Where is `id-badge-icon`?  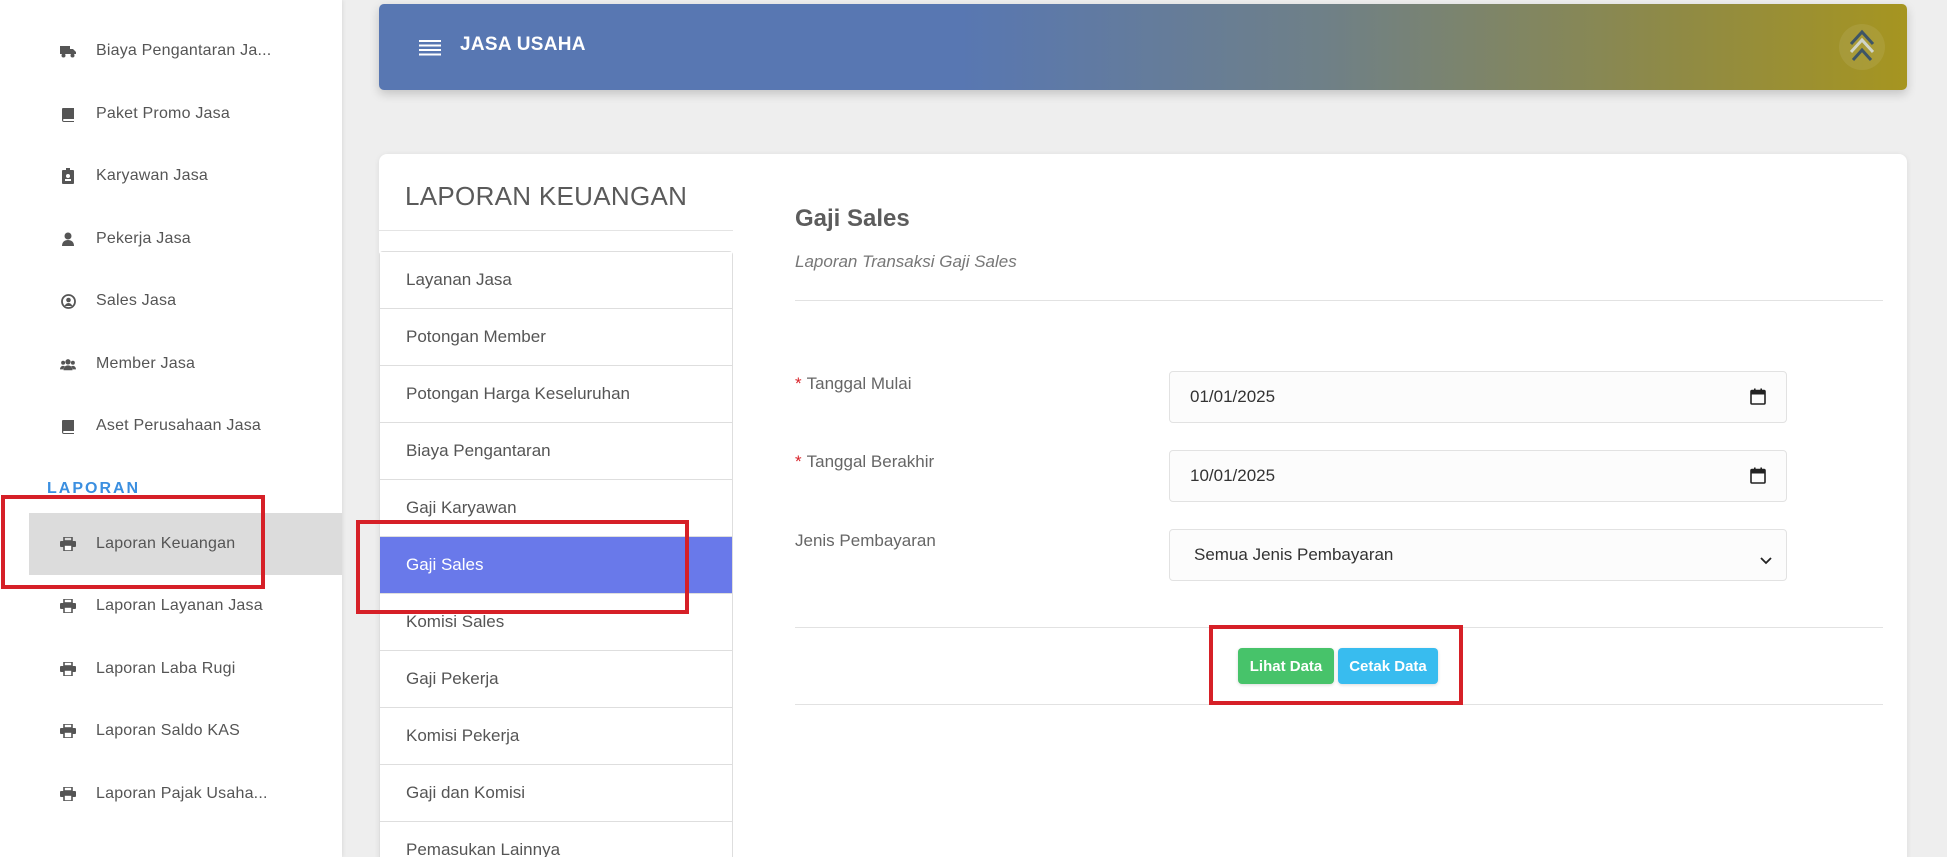
id-badge-icon is located at coordinates (68, 176).